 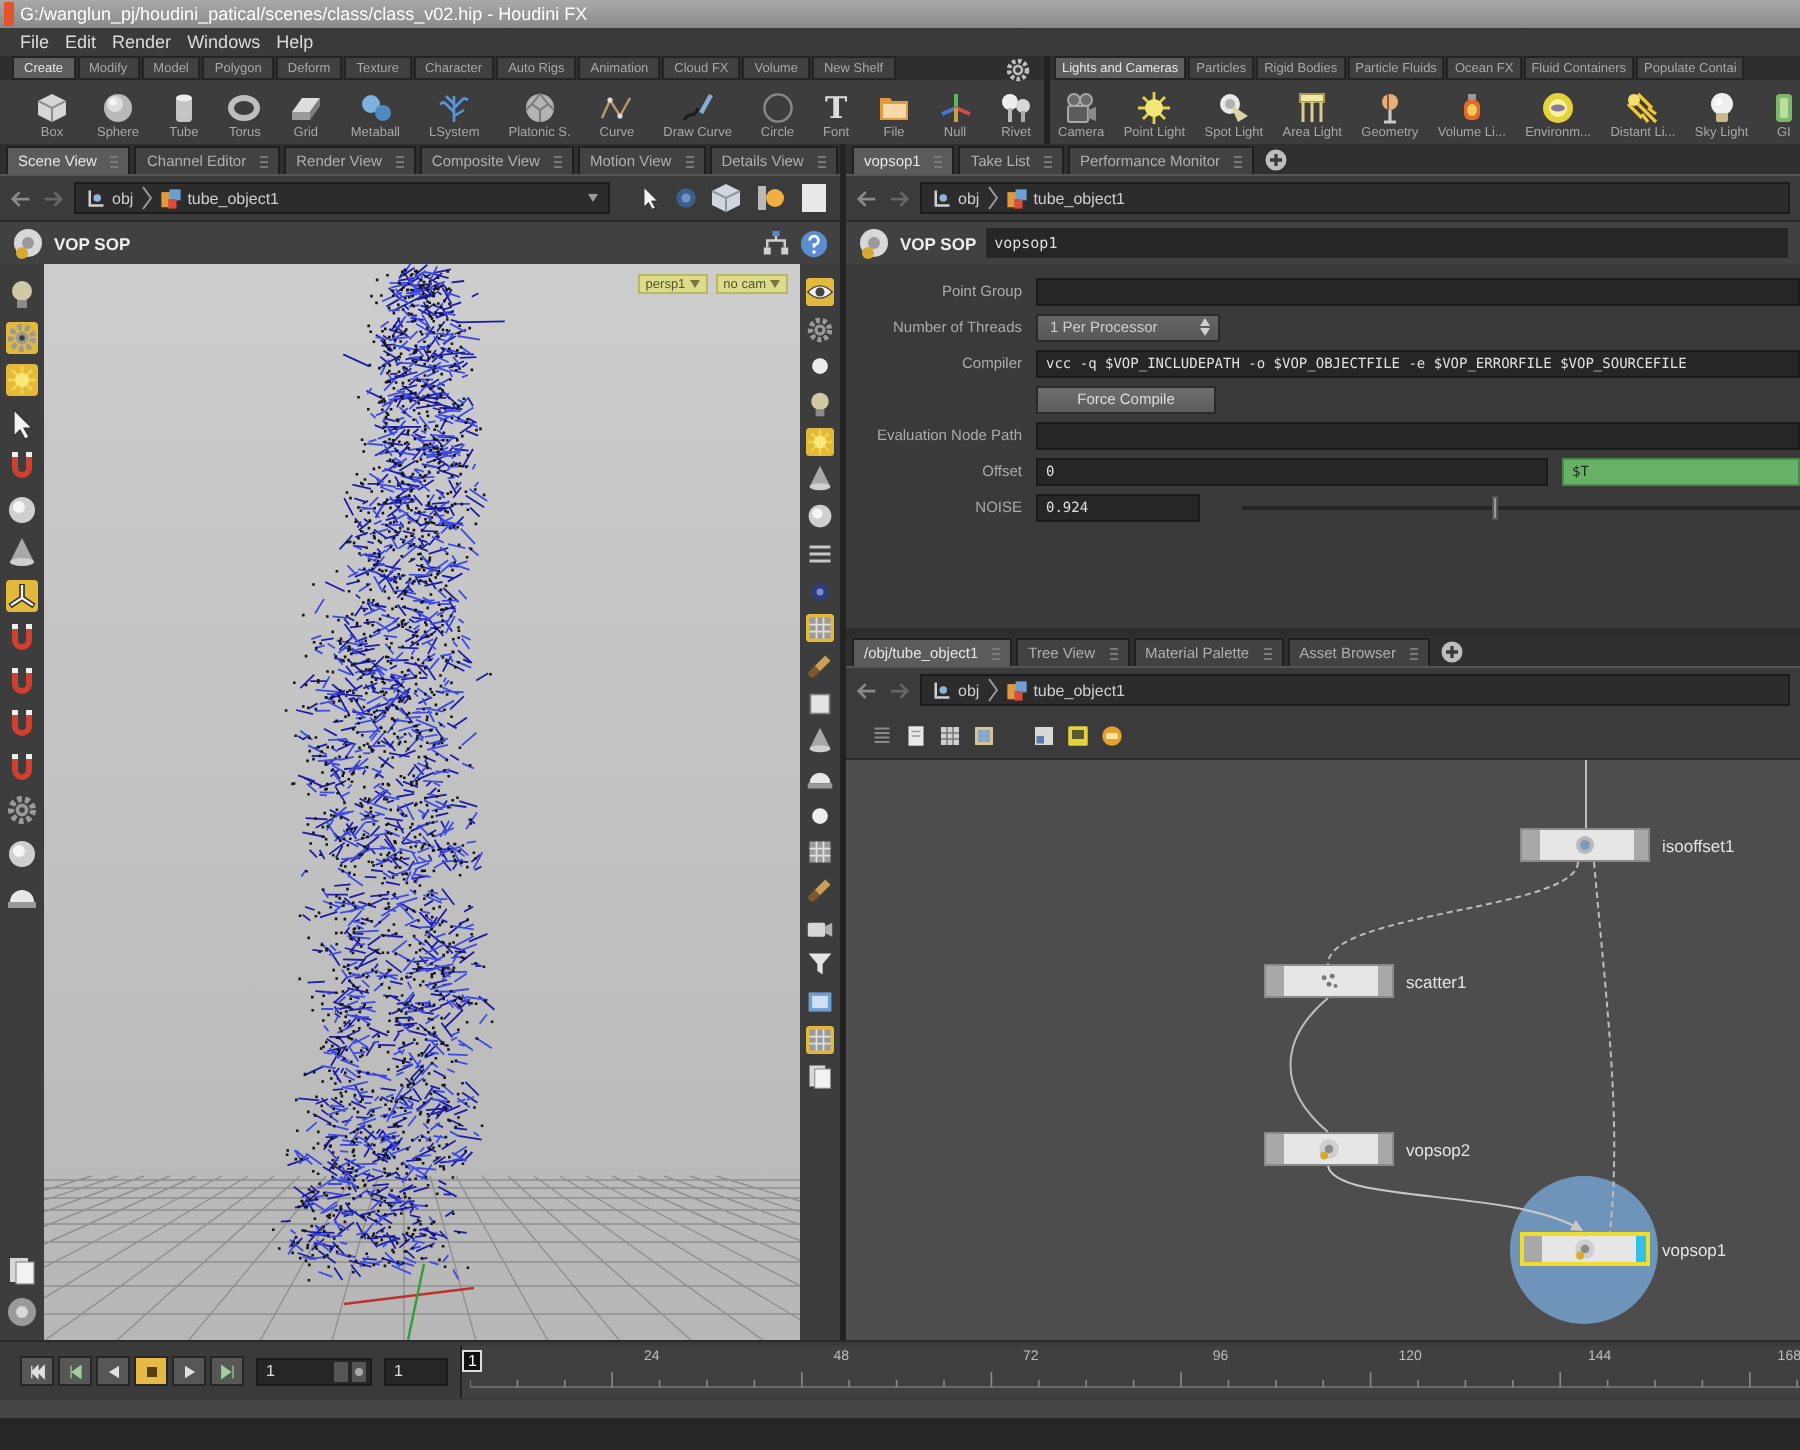 What do you see at coordinates (224, 42) in the screenshot?
I see `menu-item: Windows` at bounding box center [224, 42].